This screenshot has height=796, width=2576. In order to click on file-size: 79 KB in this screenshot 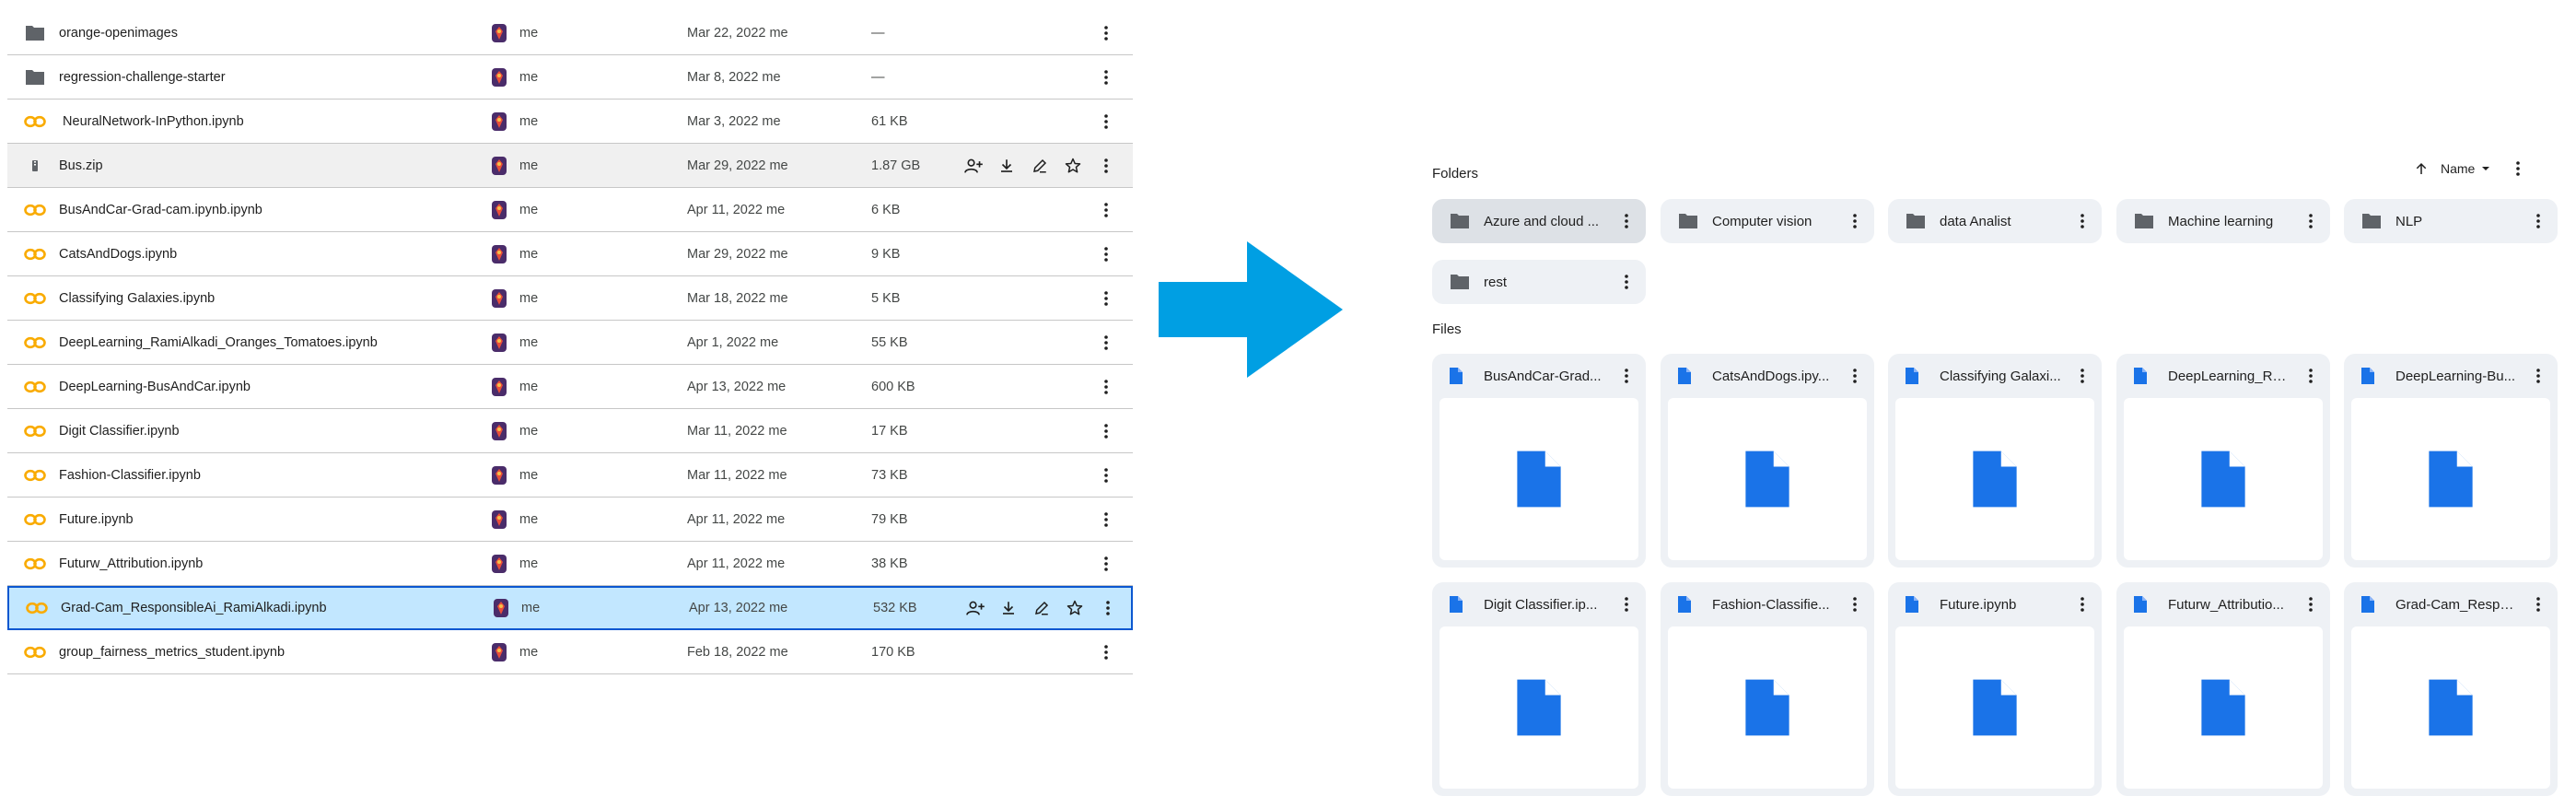, I will do `click(889, 519)`.